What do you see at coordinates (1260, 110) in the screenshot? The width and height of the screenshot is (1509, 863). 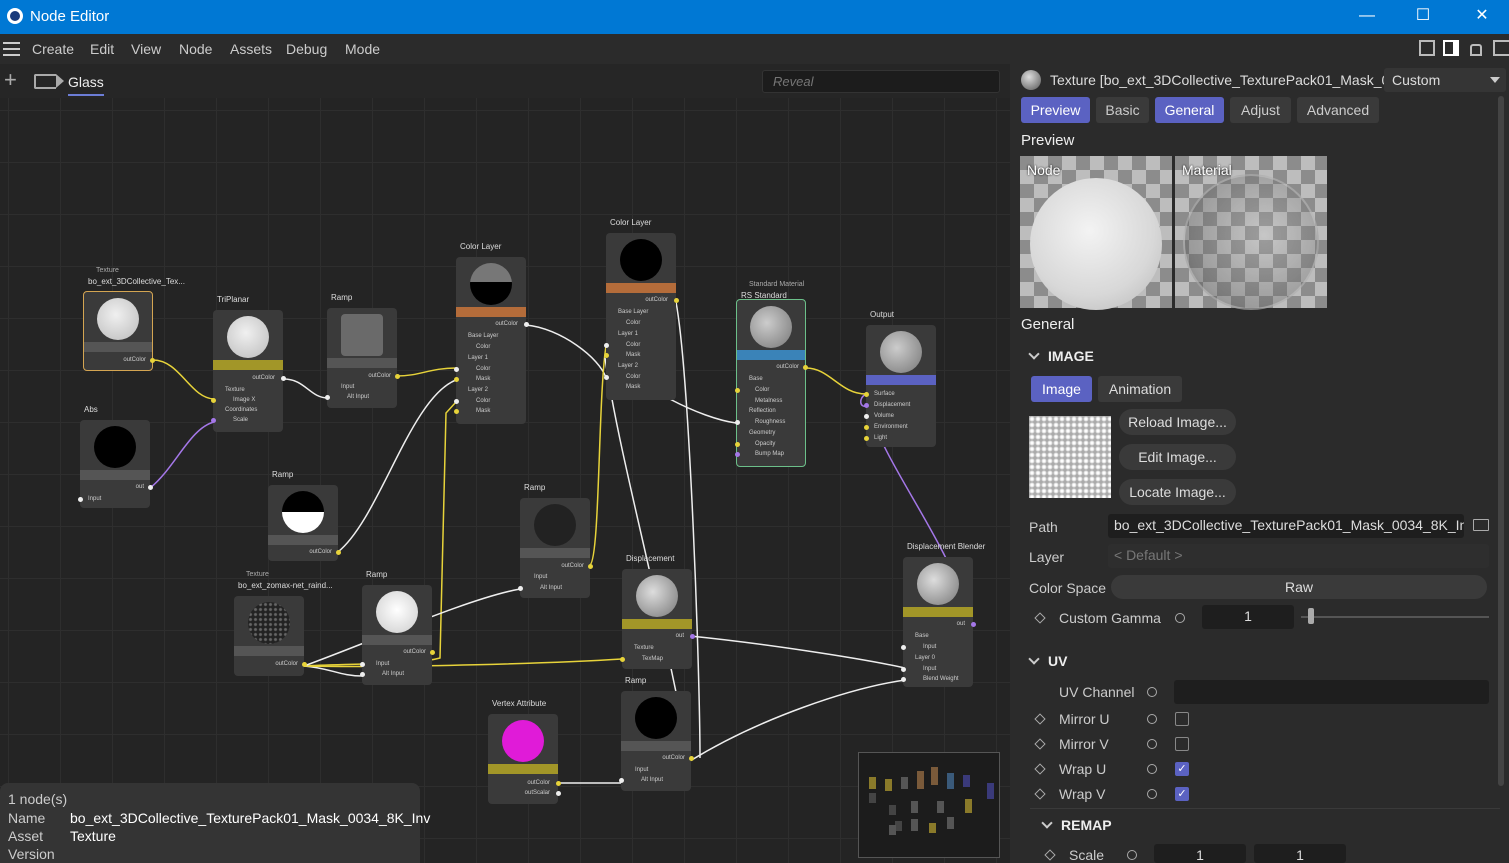 I see `tab-adjust: Adjust` at bounding box center [1260, 110].